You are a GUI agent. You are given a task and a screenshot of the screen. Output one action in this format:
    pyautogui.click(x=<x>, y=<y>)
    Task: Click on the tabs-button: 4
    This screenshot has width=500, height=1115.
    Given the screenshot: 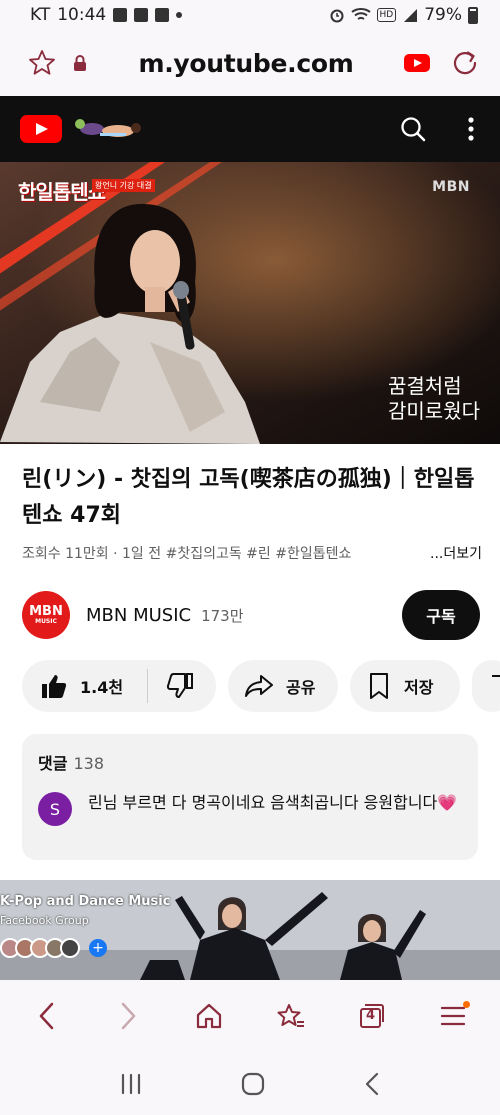 What is the action you would take?
    pyautogui.click(x=372, y=1016)
    